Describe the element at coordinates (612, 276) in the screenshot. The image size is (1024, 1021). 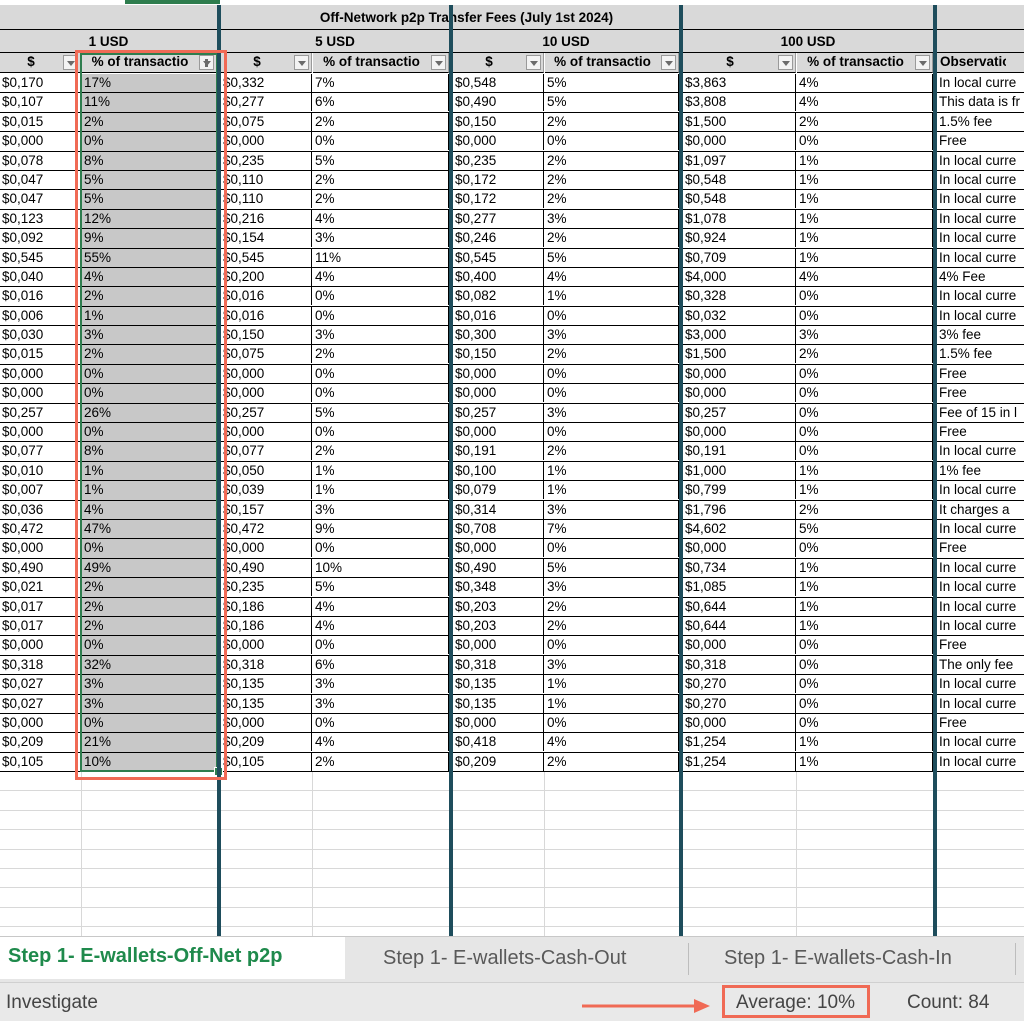
I see `cell-pct-10: 4%` at that location.